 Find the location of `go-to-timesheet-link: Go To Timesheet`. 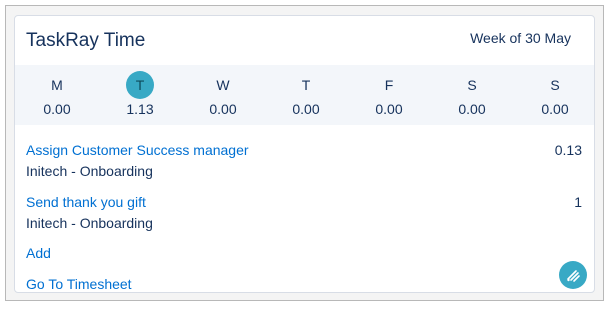

go-to-timesheet-link: Go To Timesheet is located at coordinates (79, 284).